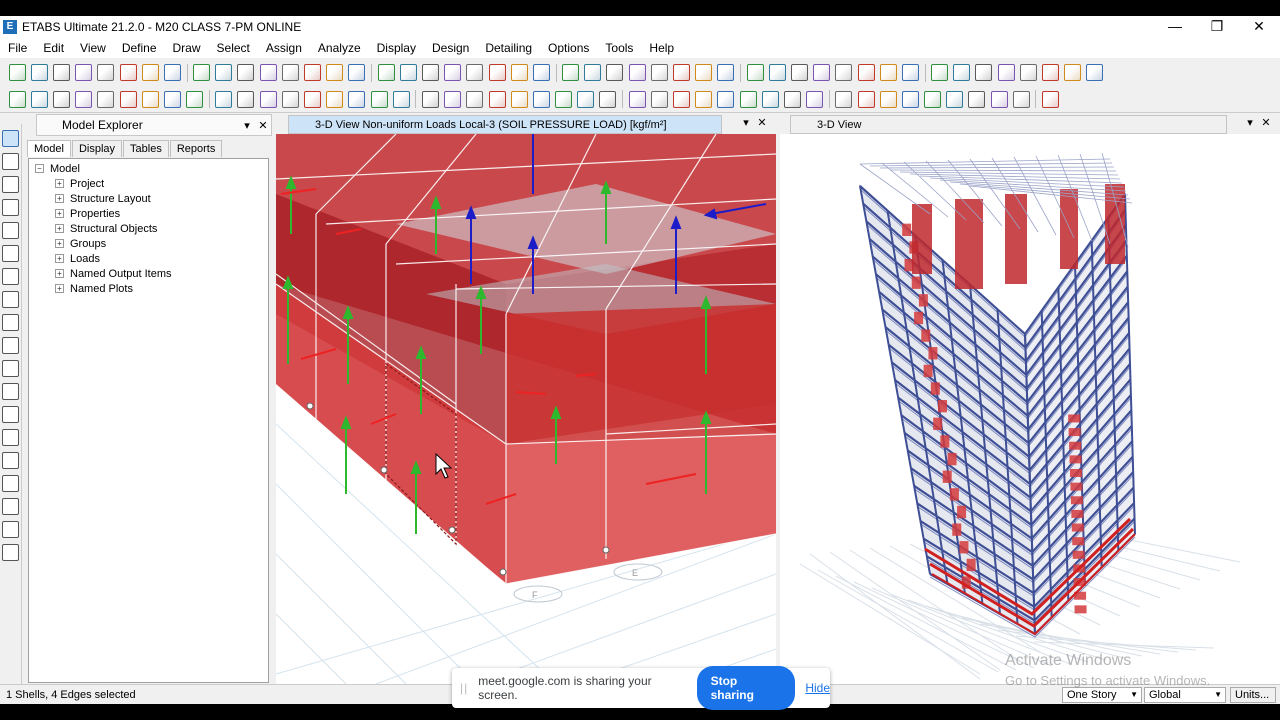 This screenshot has width=1280, height=720. I want to click on menu-design: Design, so click(450, 48).